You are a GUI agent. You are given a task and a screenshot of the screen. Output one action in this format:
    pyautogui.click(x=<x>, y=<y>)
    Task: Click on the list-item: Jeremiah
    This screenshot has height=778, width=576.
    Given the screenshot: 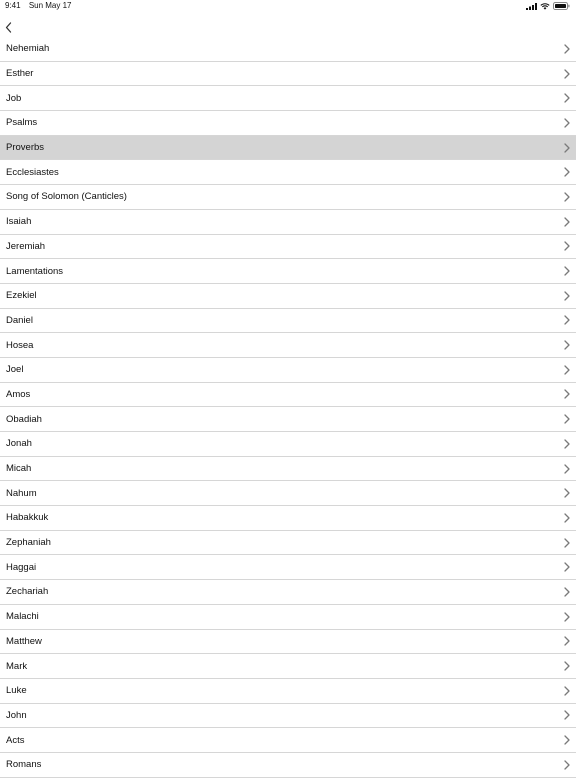 What is the action you would take?
    pyautogui.click(x=288, y=247)
    